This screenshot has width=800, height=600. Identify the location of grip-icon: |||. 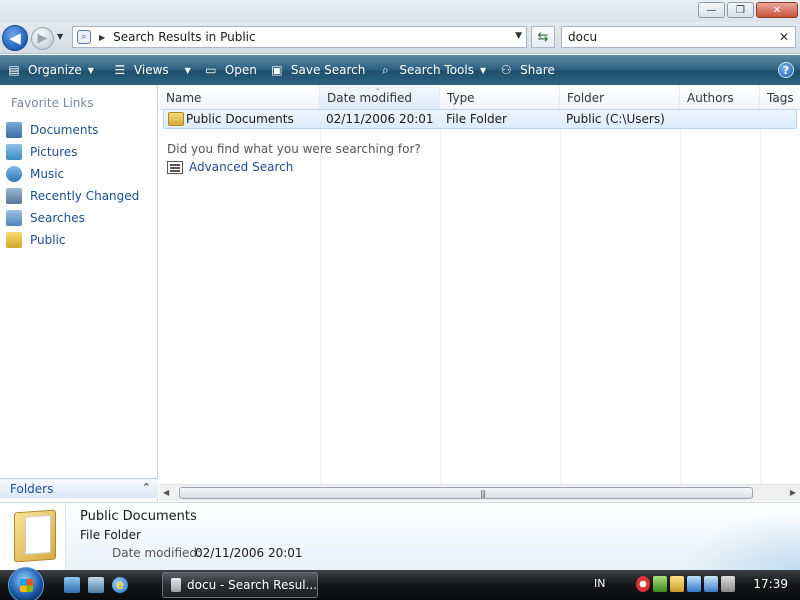
(483, 493).